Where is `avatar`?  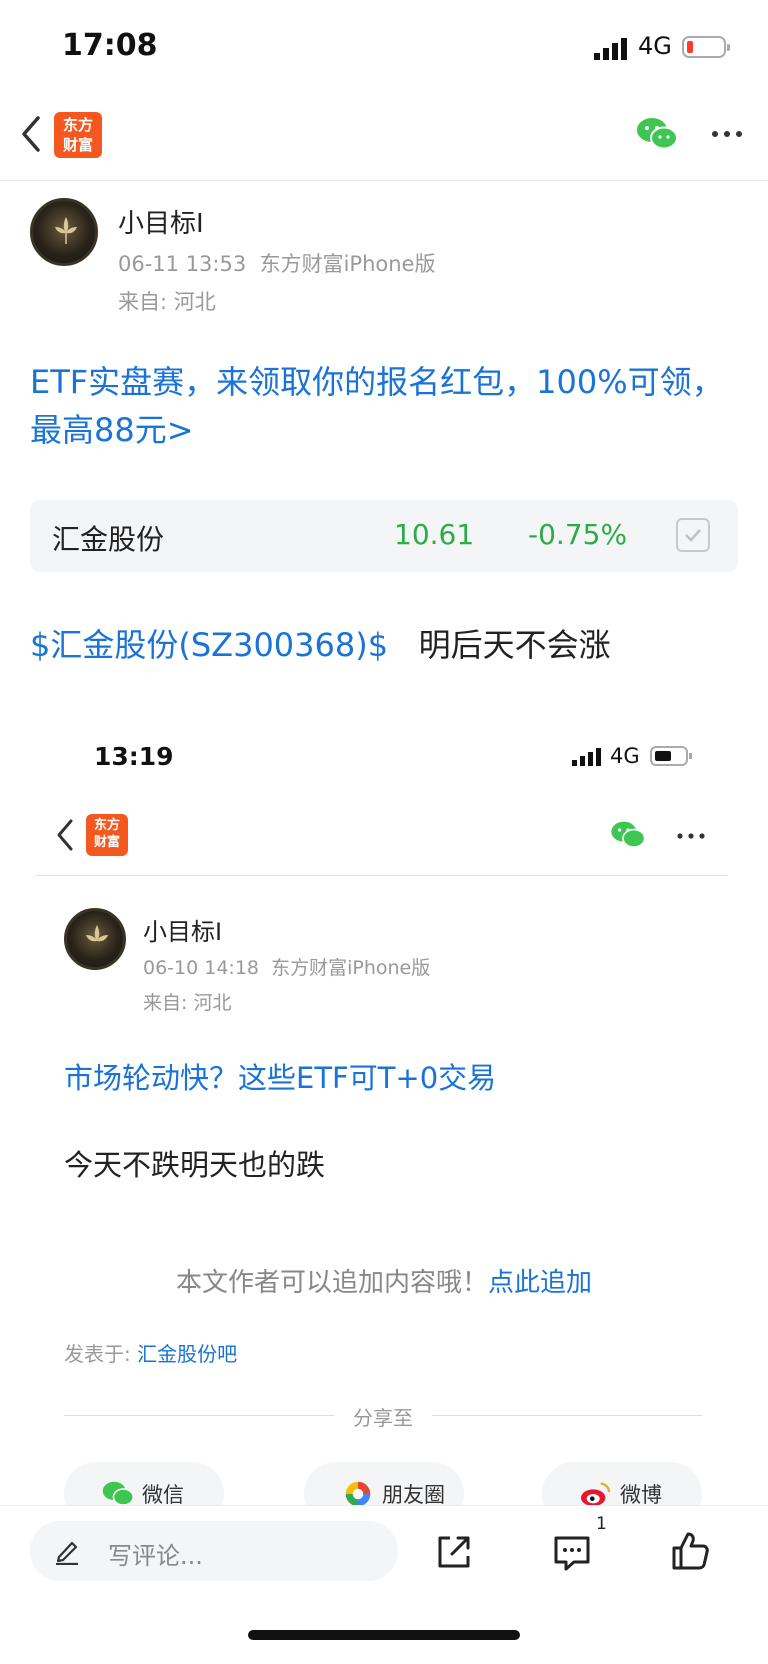
avatar is located at coordinates (64, 232).